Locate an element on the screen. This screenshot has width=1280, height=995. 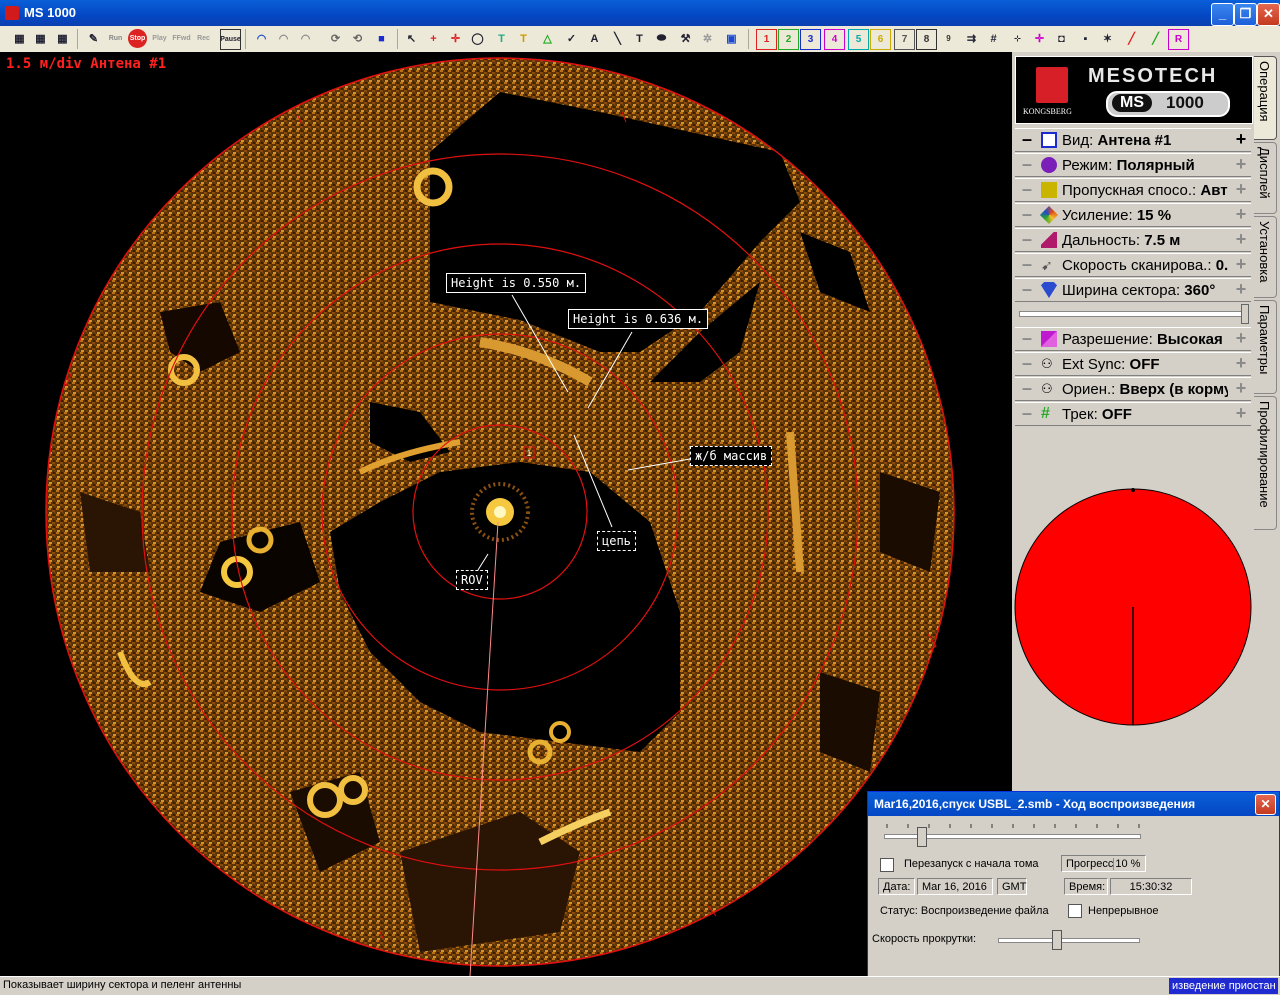
ellipse-icon: ⬬ is located at coordinates (661, 38).